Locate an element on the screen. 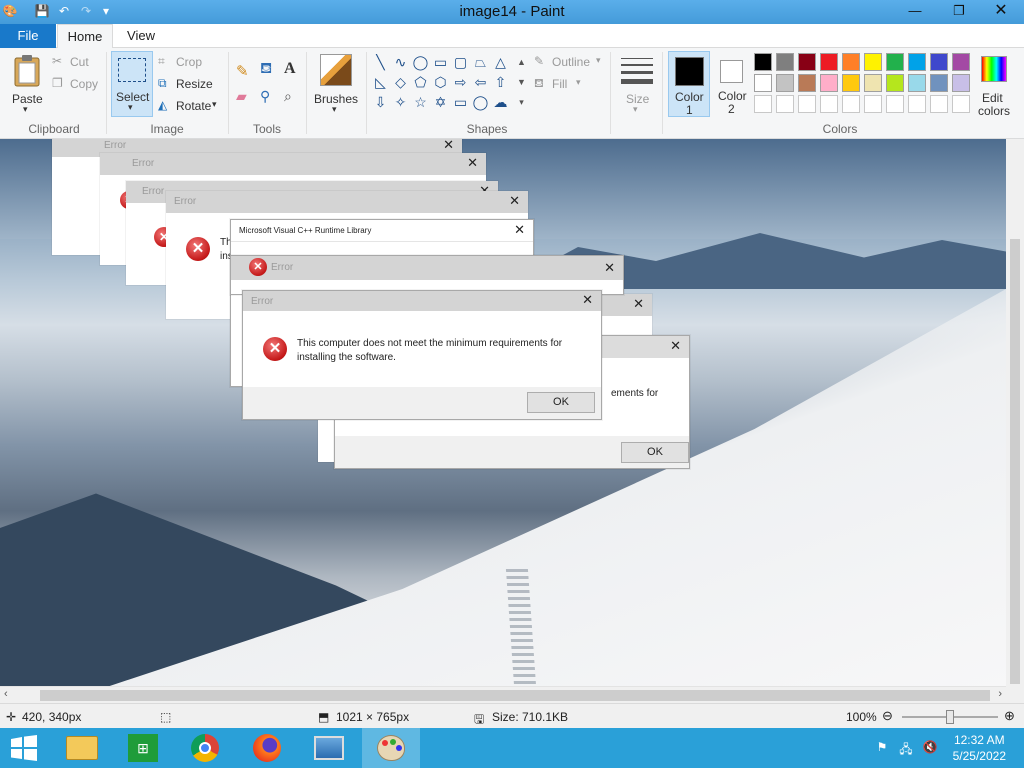 The width and height of the screenshot is (1024, 768). paint-taskbar is located at coordinates (391, 748).